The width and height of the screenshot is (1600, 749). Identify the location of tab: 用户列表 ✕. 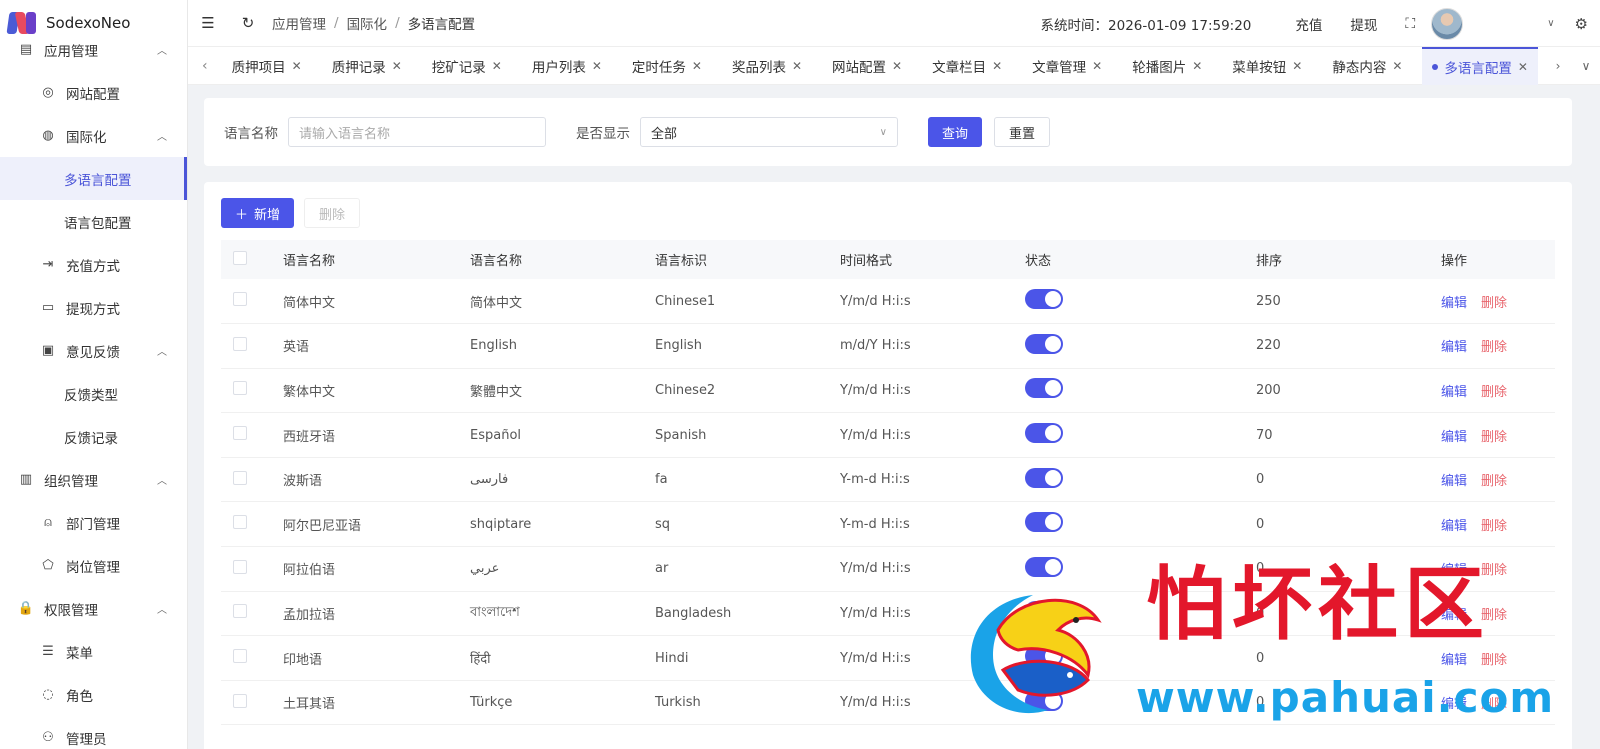
(567, 66).